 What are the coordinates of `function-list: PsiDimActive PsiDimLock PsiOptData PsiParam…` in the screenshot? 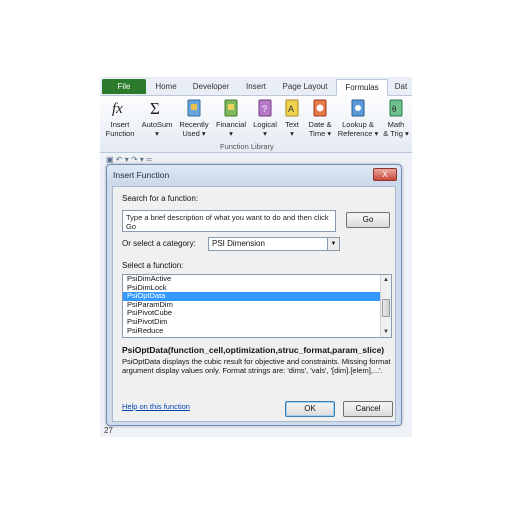 It's located at (257, 306).